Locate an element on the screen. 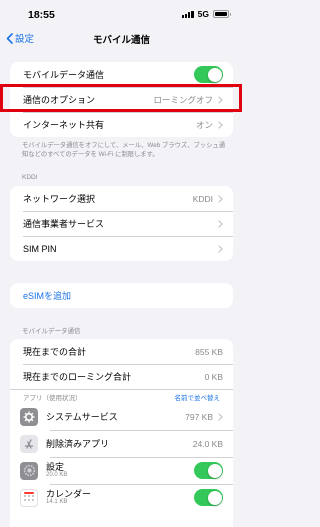 This screenshot has width=320, height=527. sim-pin-row: SIM PIN is located at coordinates (121, 248).